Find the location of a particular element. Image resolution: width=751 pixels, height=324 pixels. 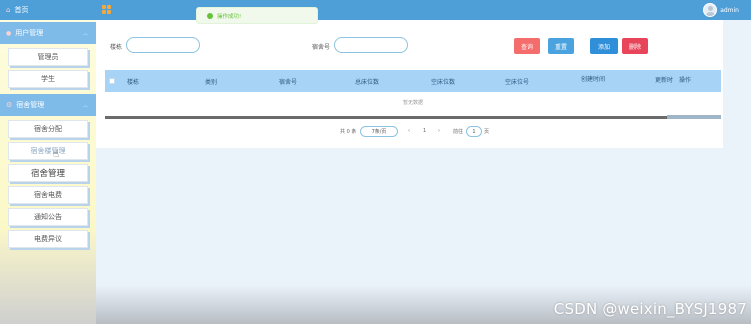

search-form: 楼栋 宿舍号 查询 重置 添加 删除 is located at coordinates (409, 46).